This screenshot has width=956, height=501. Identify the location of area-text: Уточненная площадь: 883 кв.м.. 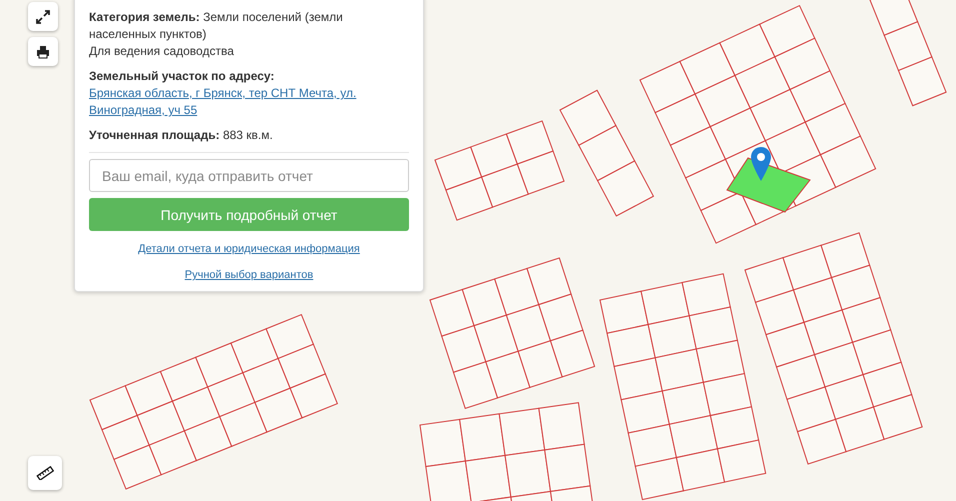
(181, 135).